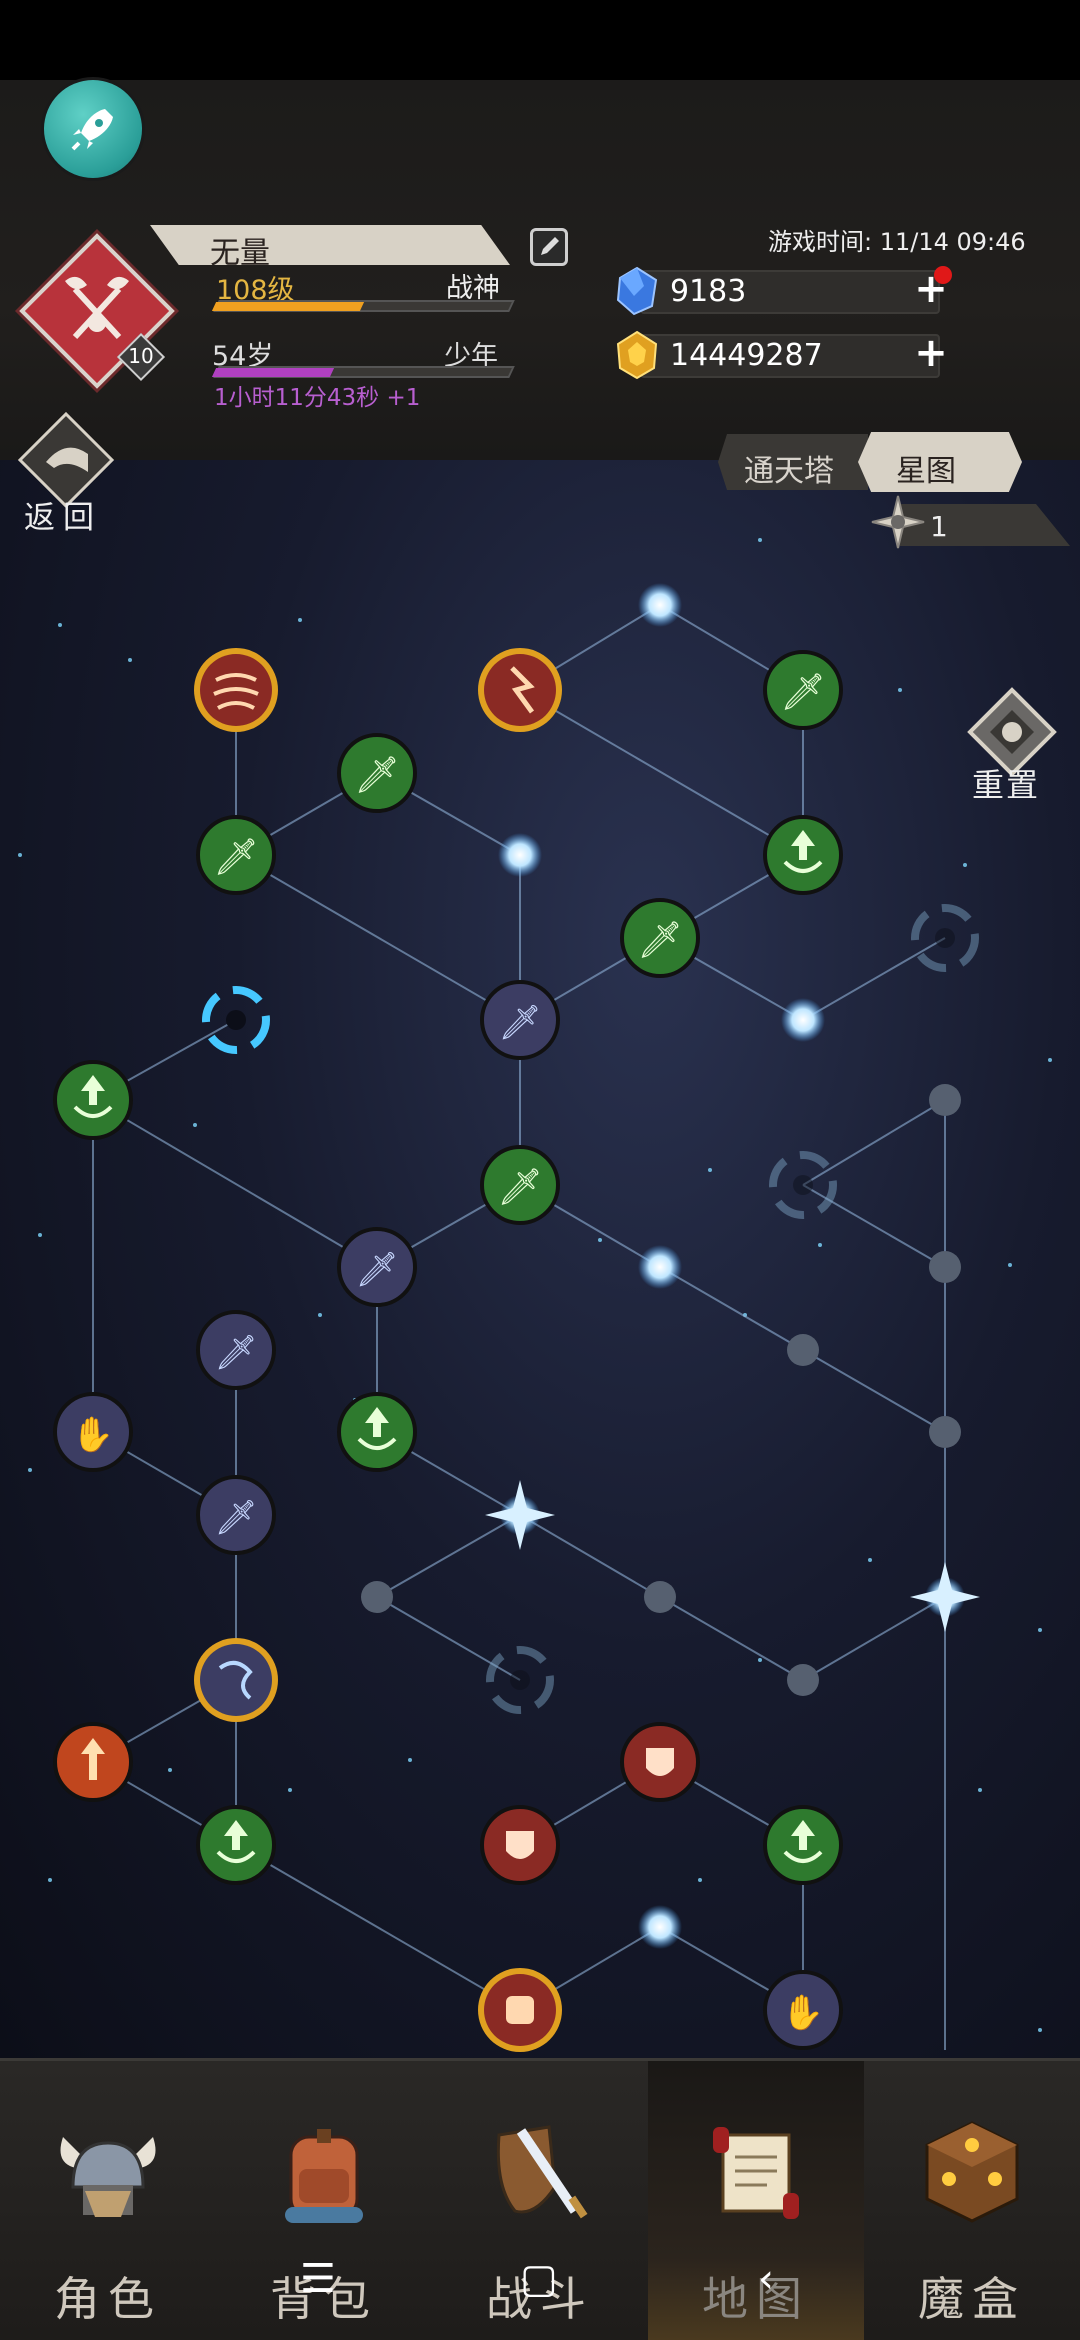 The width and height of the screenshot is (1080, 2340). I want to click on player-avatar: 10, so click(97, 311).